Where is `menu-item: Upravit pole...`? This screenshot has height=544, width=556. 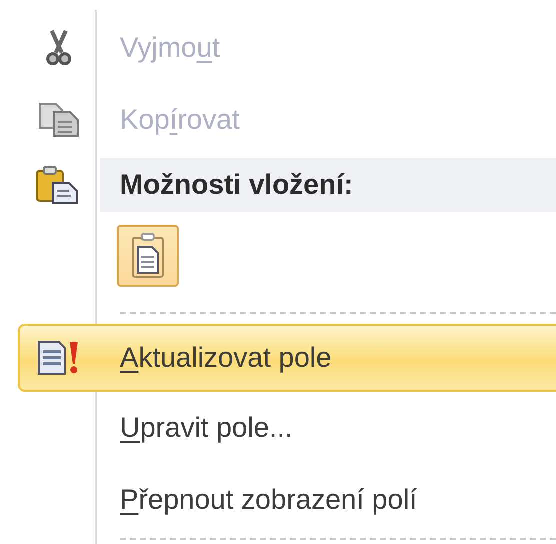
menu-item: Upravit pole... is located at coordinates (287, 428).